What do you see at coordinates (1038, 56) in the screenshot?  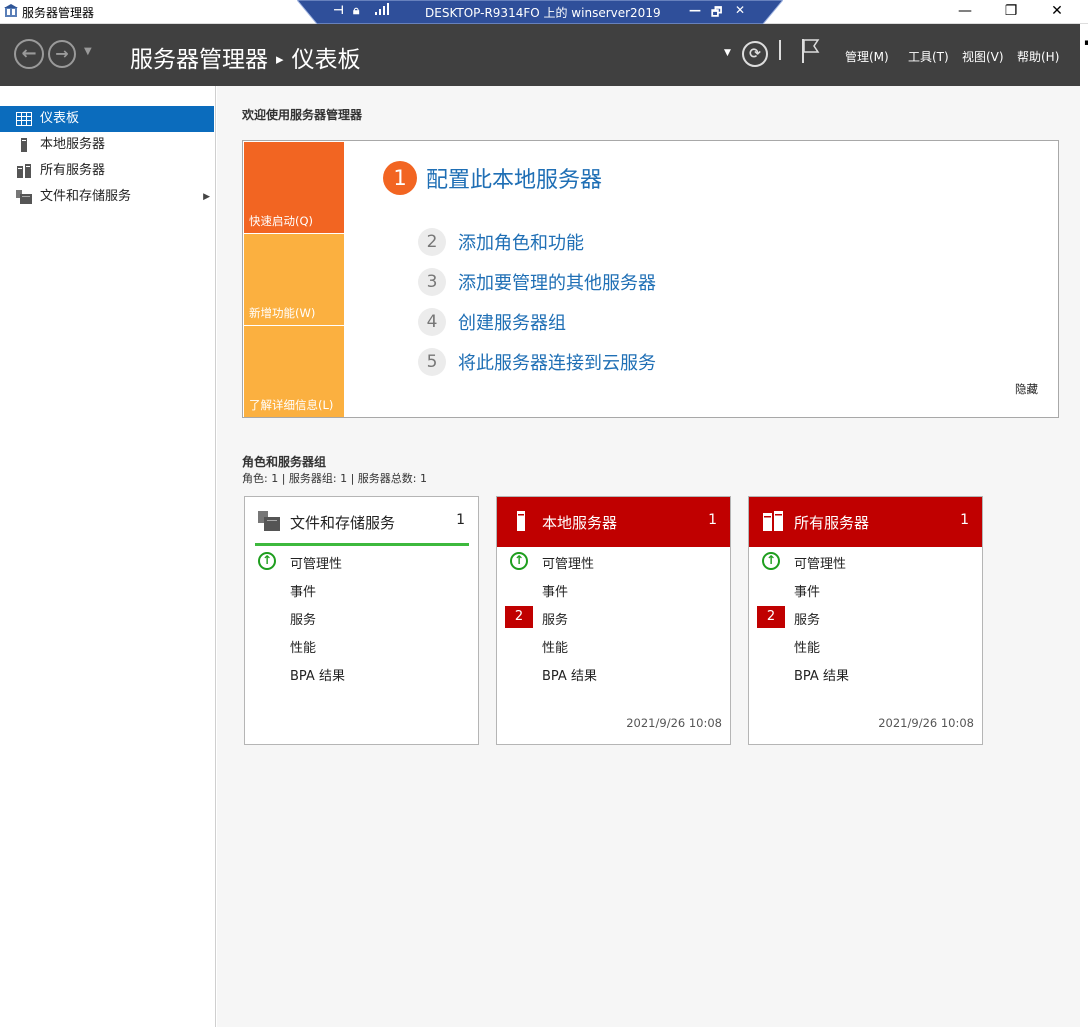 I see `menu-help: 帮助(H)` at bounding box center [1038, 56].